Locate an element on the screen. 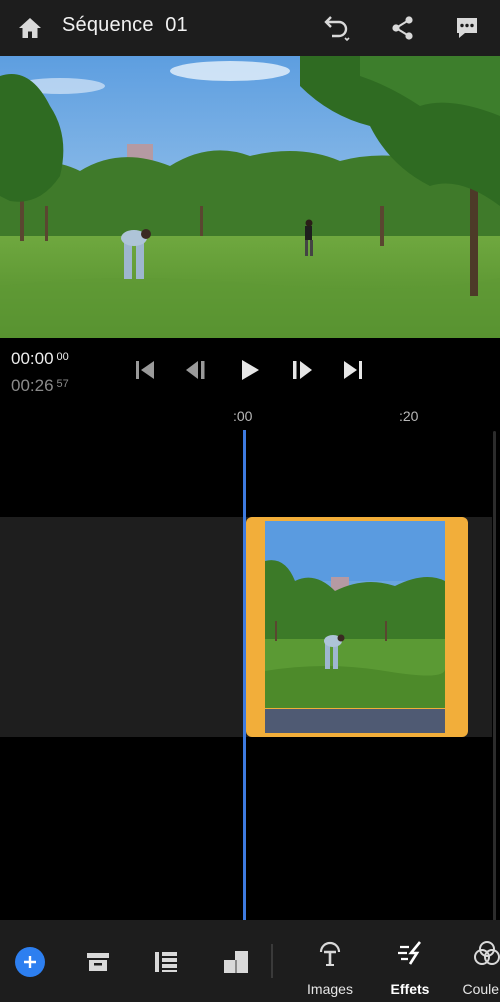 This screenshot has width=500, height=1002. playhead is located at coordinates (244, 675).